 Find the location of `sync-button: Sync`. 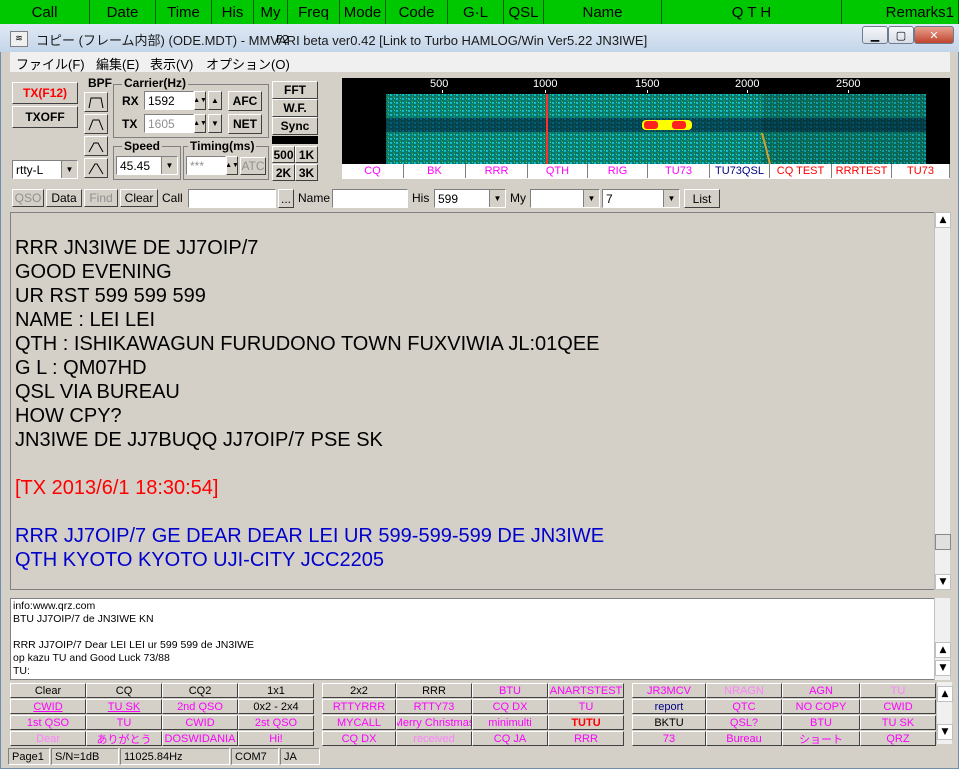

sync-button: Sync is located at coordinates (295, 126).